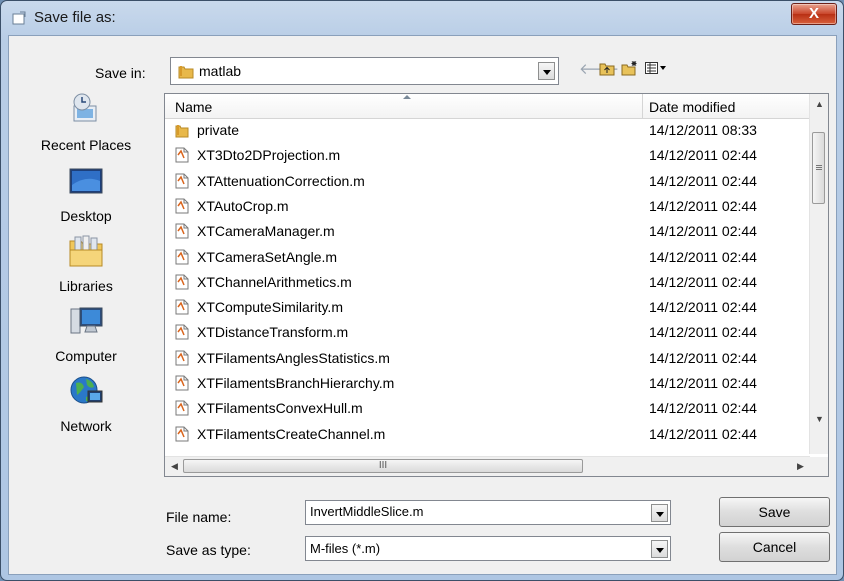 The height and width of the screenshot is (581, 844). Describe the element at coordinates (487, 206) in the screenshot. I see `list-item: XTAutoCrop.m 14/12/2011 02:44` at that location.